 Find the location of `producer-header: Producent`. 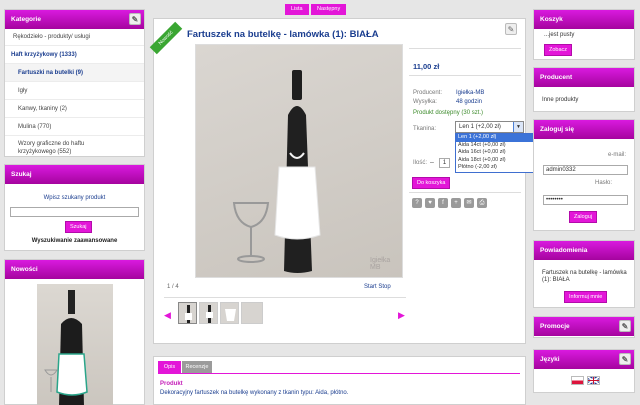

producer-header: Producent is located at coordinates (584, 77).